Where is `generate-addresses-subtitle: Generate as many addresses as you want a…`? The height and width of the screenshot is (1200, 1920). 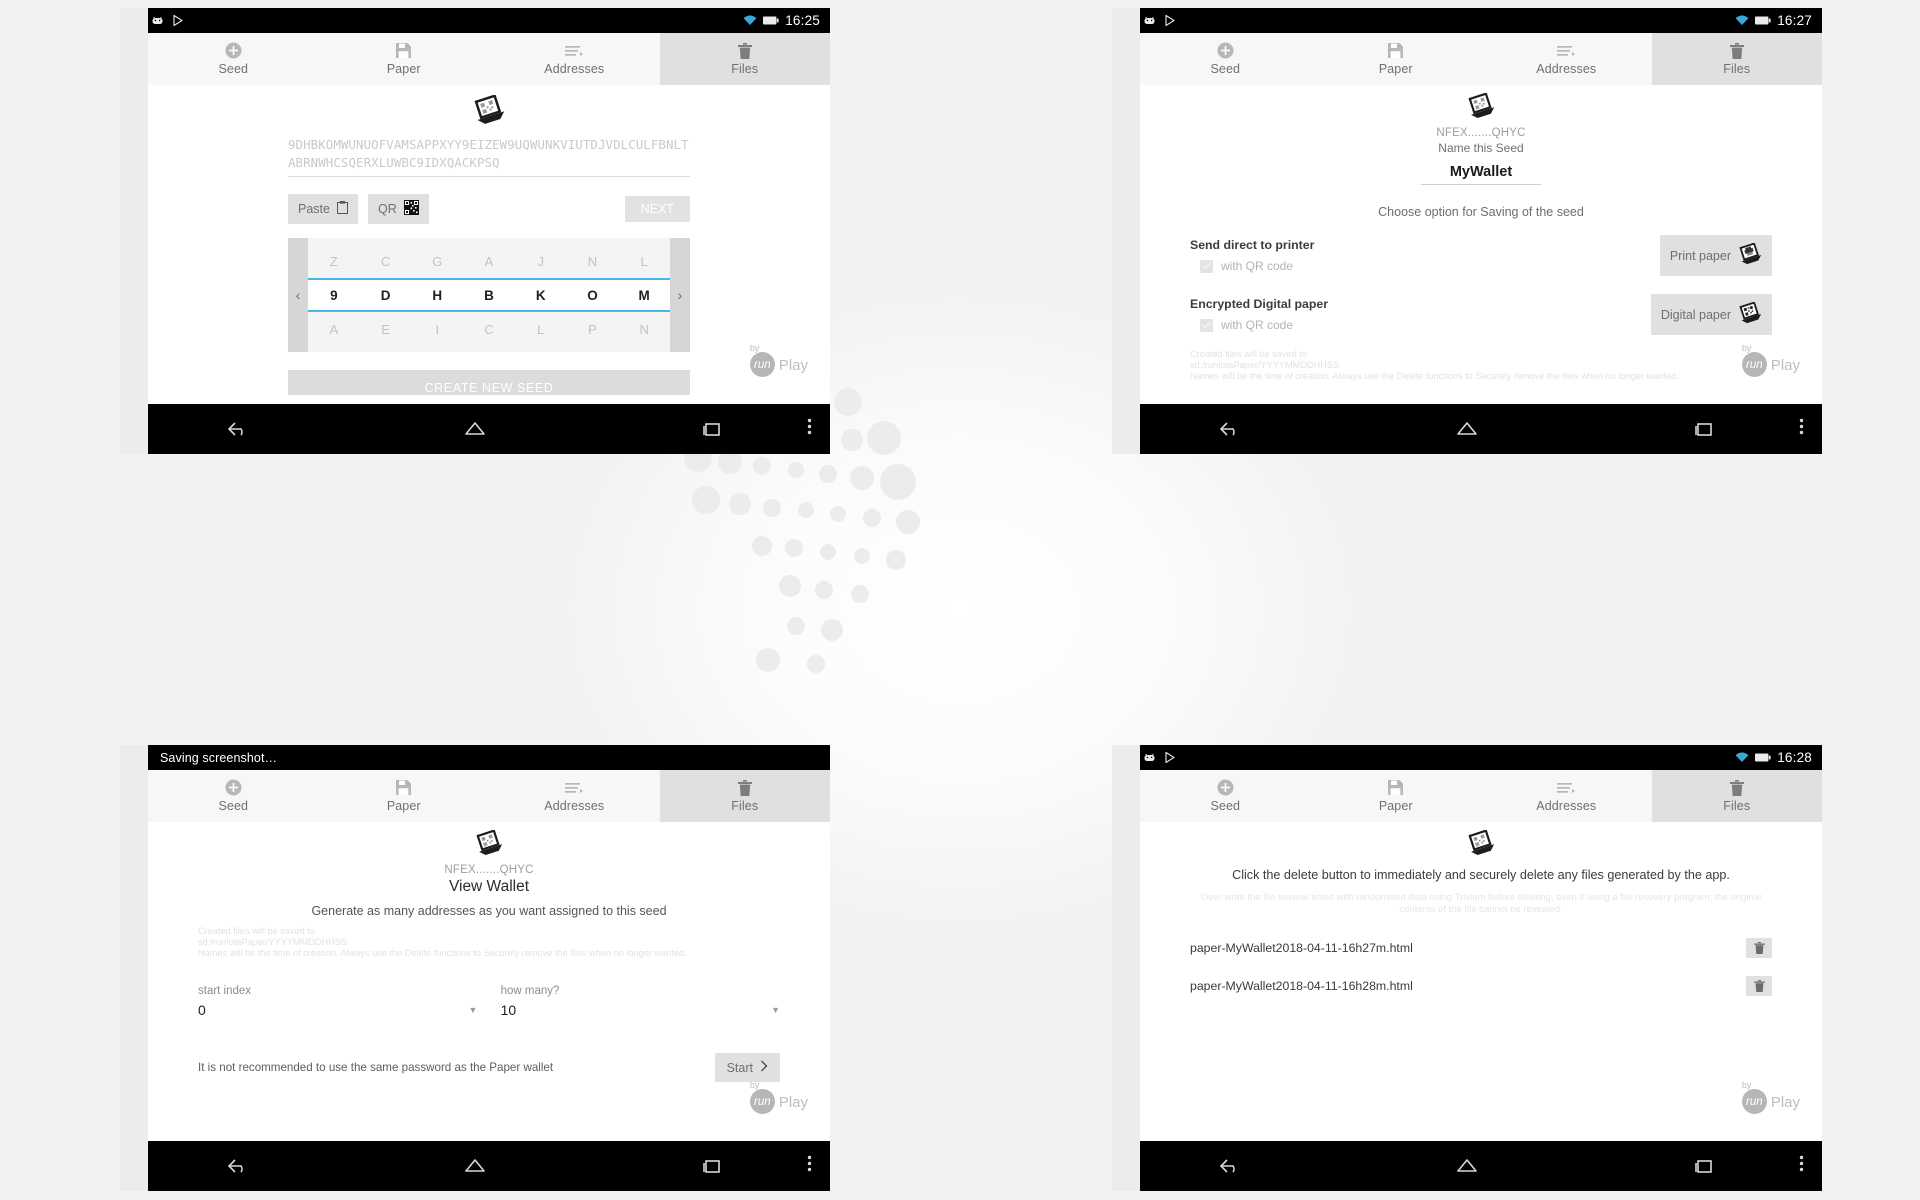
generate-addresses-subtitle: Generate as many addresses as you want a… is located at coordinates (489, 911).